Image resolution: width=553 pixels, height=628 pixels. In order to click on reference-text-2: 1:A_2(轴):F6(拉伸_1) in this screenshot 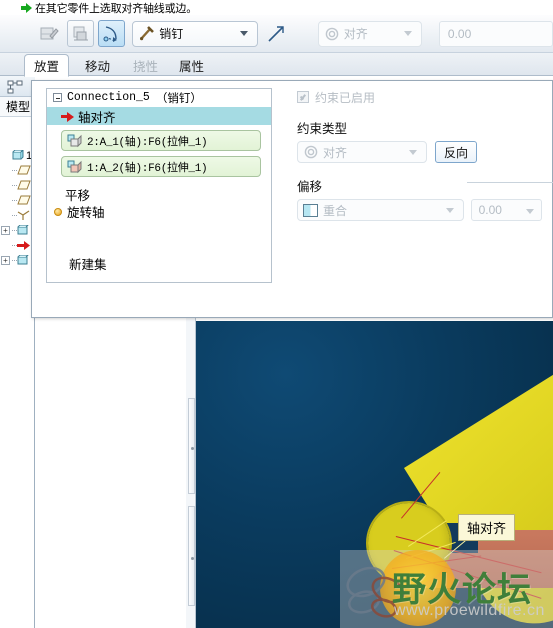, I will do `click(147, 168)`.